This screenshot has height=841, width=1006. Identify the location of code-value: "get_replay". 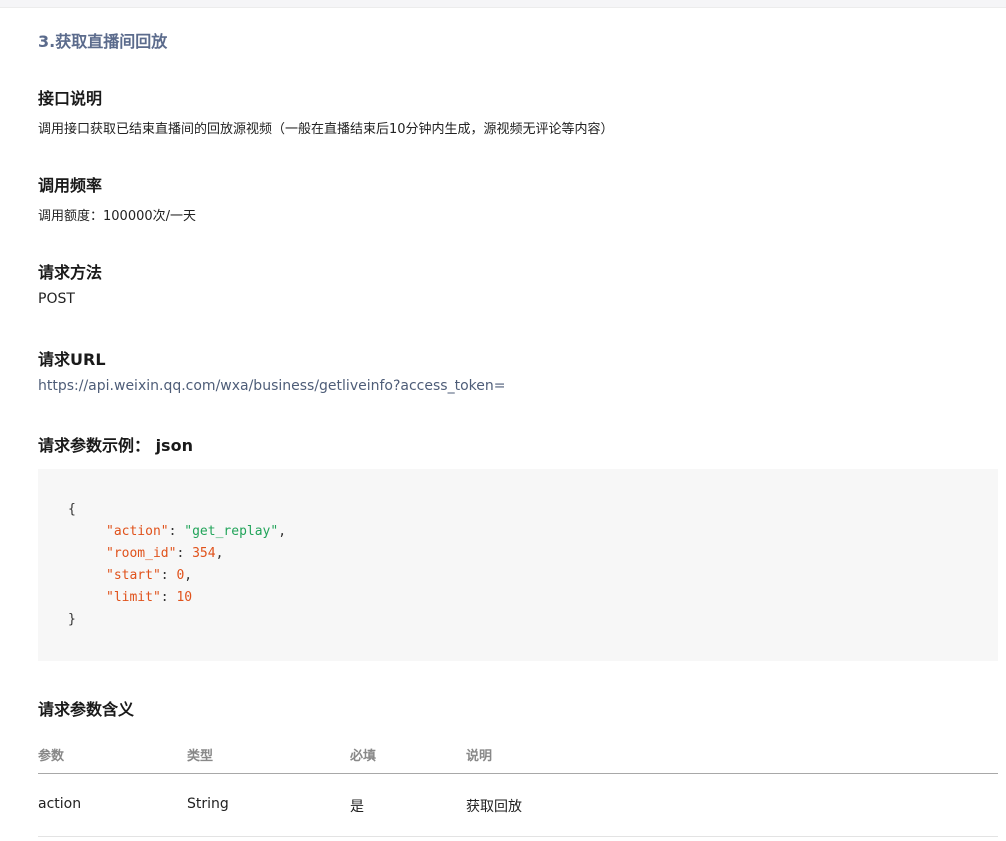
(231, 531).